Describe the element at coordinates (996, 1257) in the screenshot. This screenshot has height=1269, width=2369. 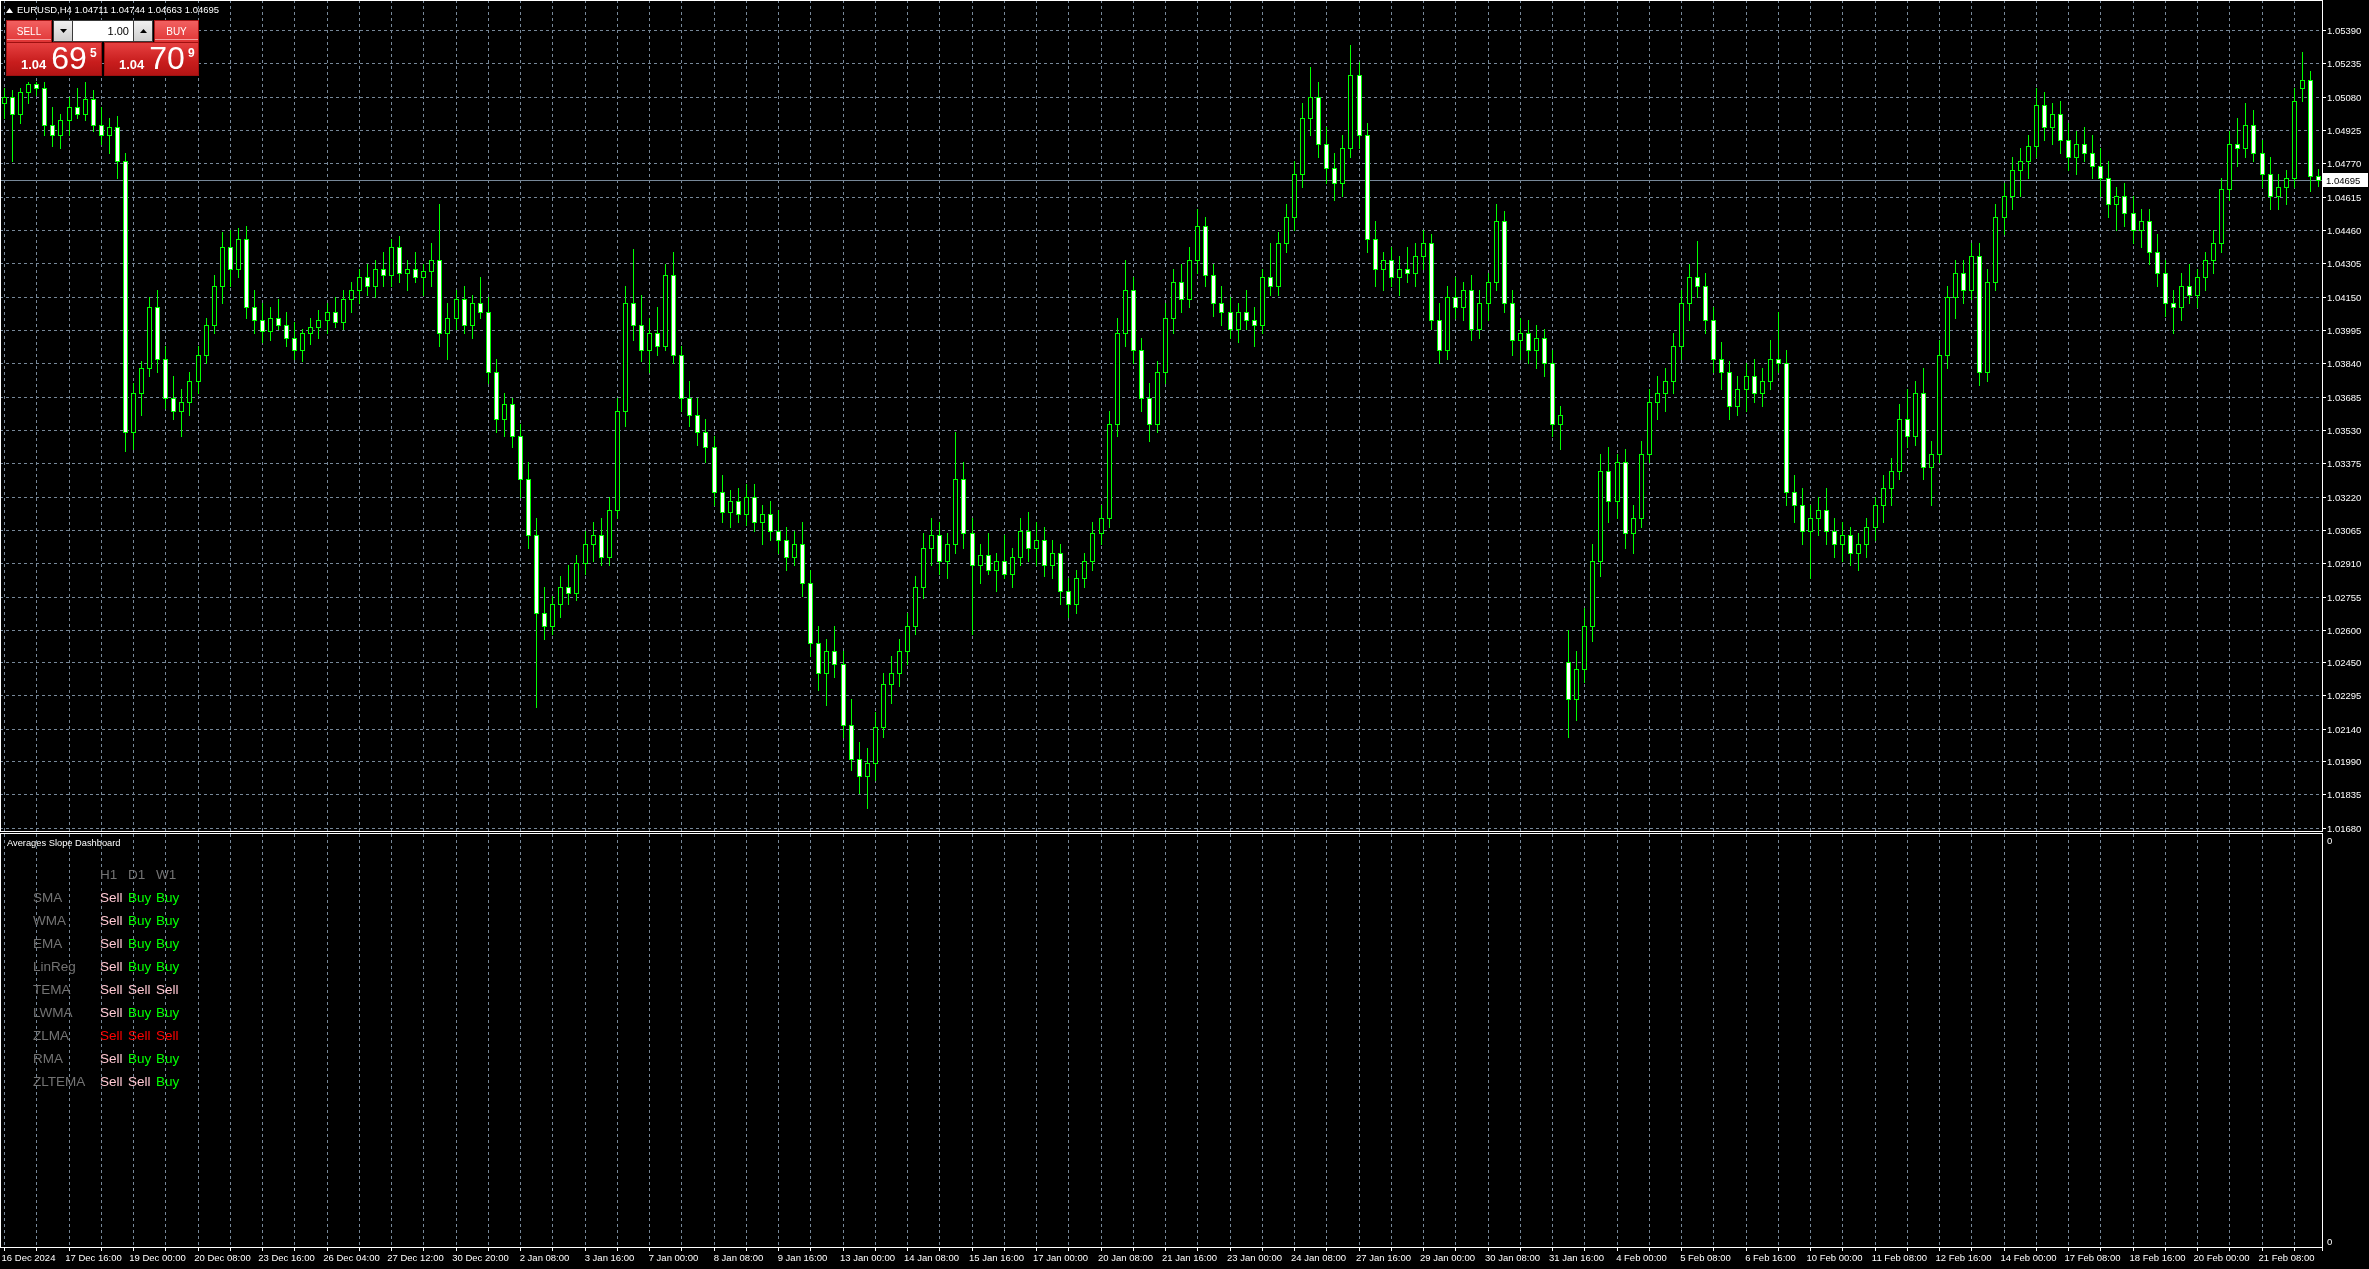
I see `time-axis-label: 15 Jan 16:00` at that location.